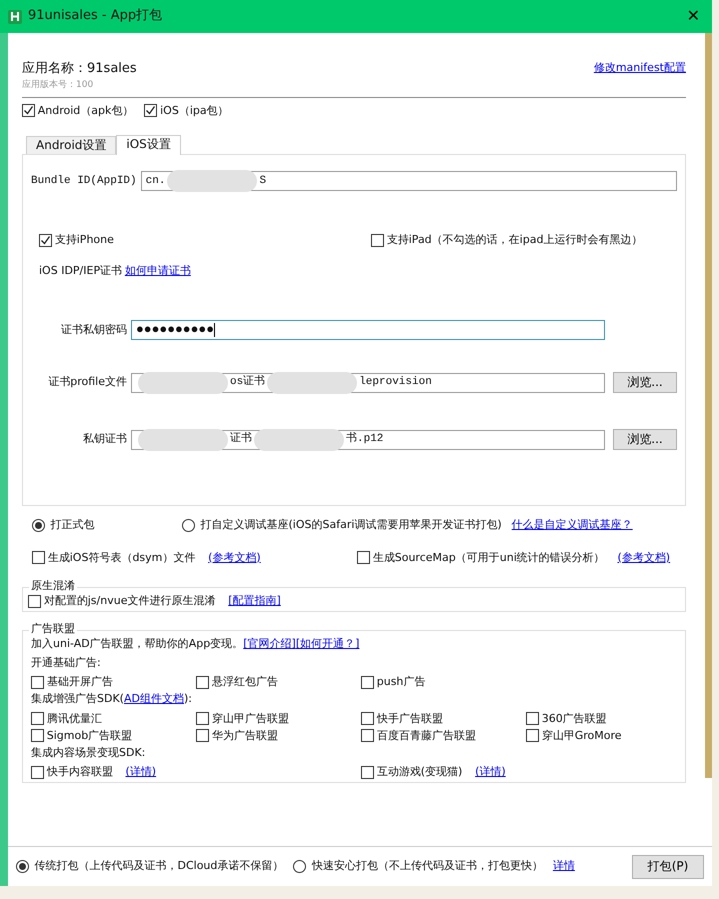 This screenshot has height=899, width=719. What do you see at coordinates (408, 181) in the screenshot?
I see `input-field: cn. S` at bounding box center [408, 181].